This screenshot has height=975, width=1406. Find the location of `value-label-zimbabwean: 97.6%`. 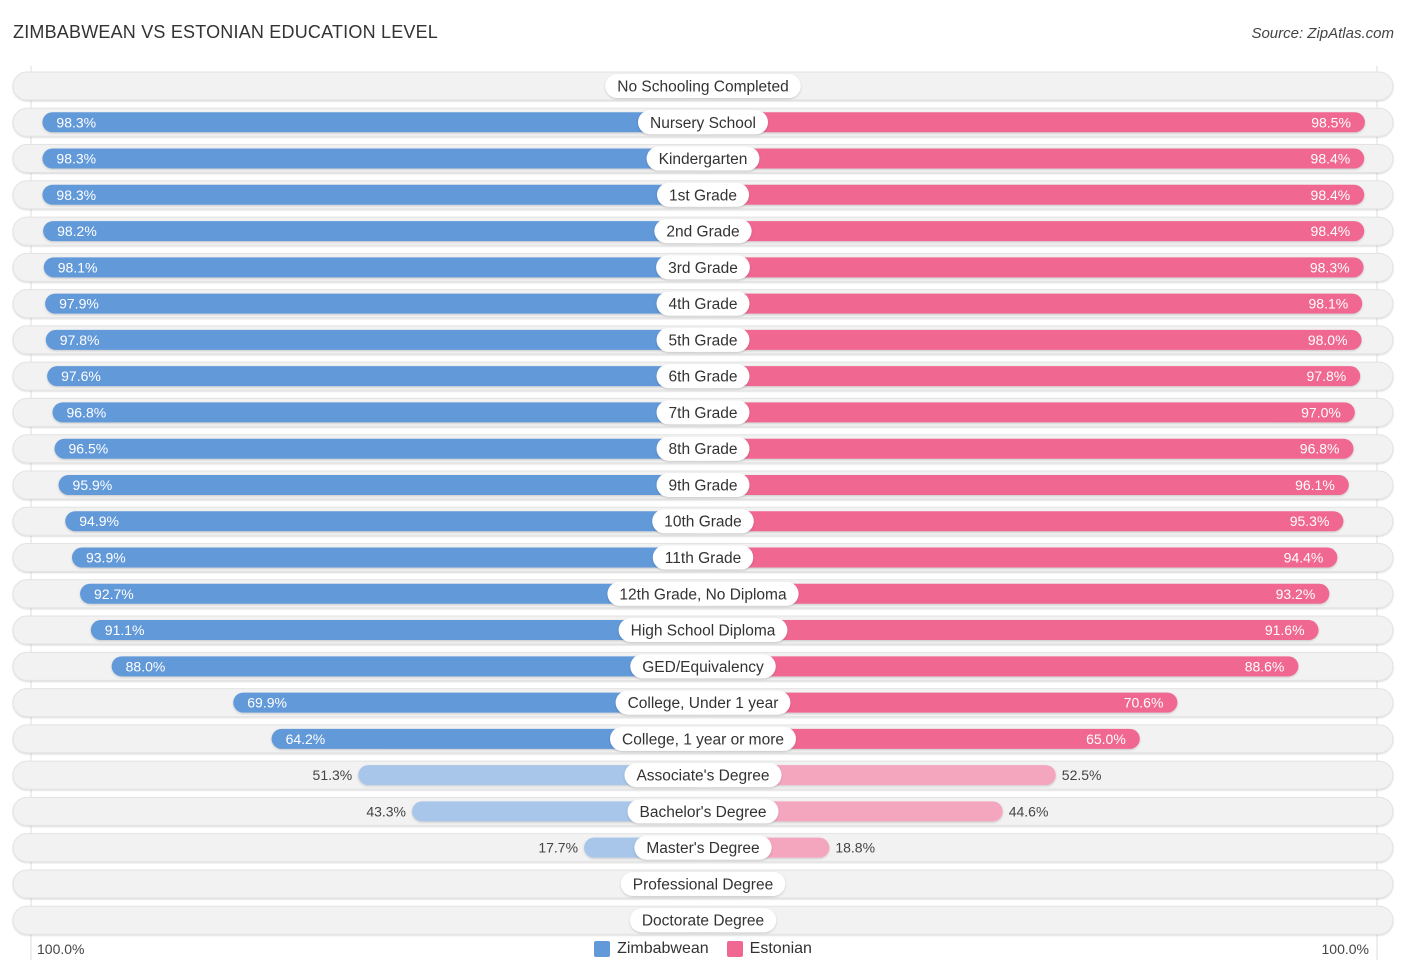

value-label-zimbabwean: 97.6% is located at coordinates (81, 376).